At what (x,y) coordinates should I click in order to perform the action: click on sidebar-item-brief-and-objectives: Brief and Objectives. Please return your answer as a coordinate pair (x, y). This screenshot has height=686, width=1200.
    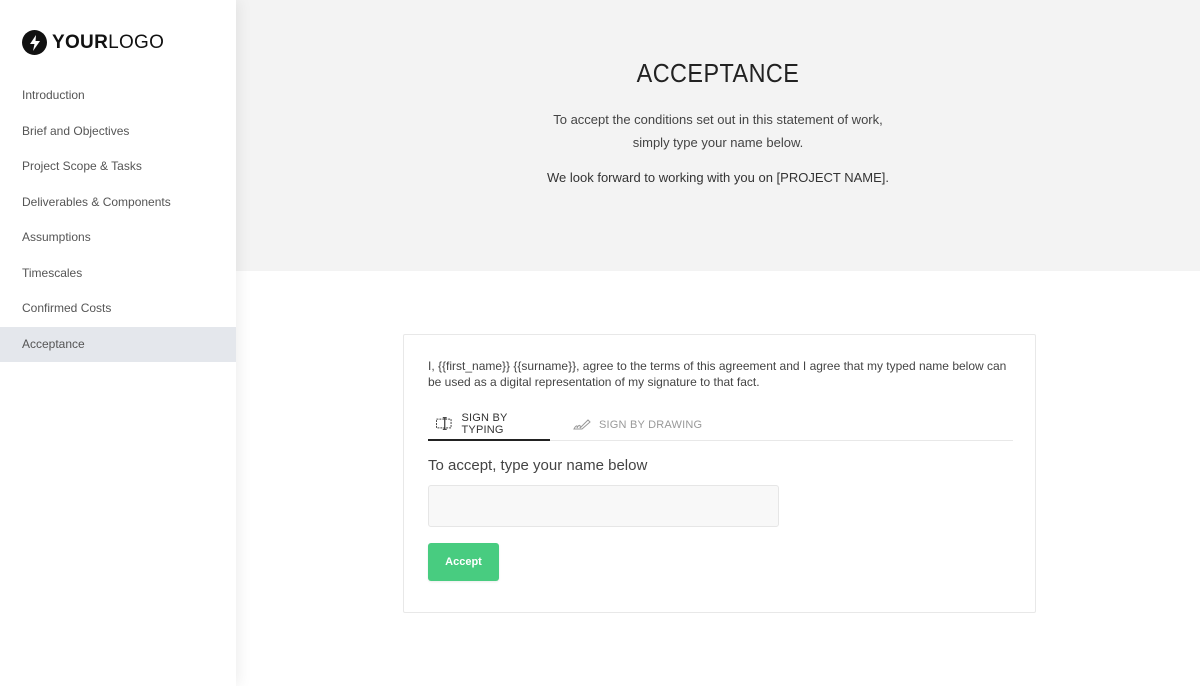
    Looking at the image, I should click on (118, 132).